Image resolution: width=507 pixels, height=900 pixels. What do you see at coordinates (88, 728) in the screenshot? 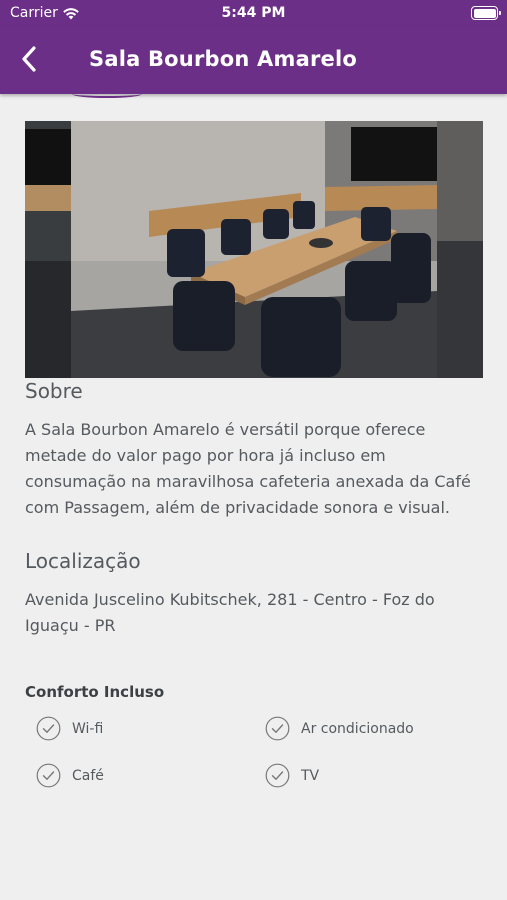
I see `amenity-label: Wi-fi` at bounding box center [88, 728].